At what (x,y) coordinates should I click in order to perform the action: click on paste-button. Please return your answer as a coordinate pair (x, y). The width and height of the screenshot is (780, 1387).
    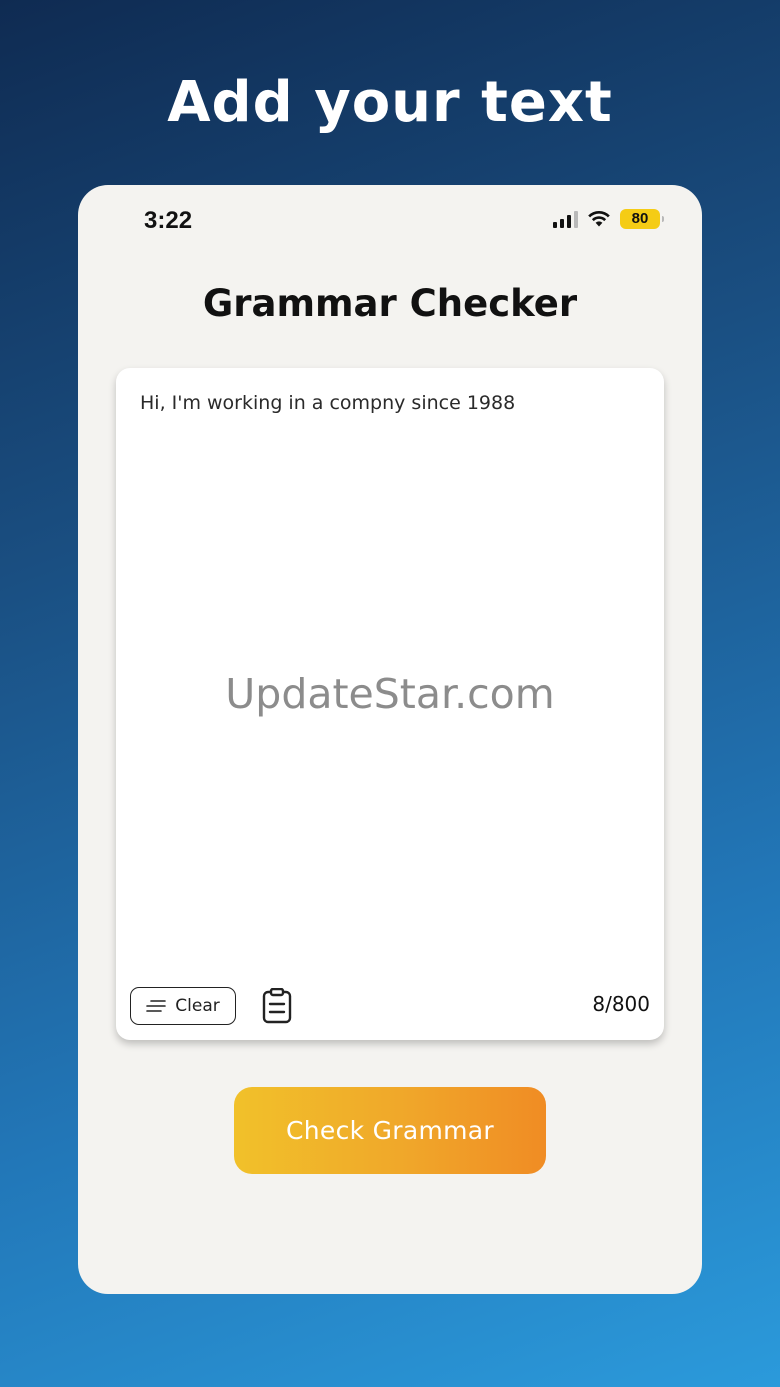
    Looking at the image, I should click on (277, 1006).